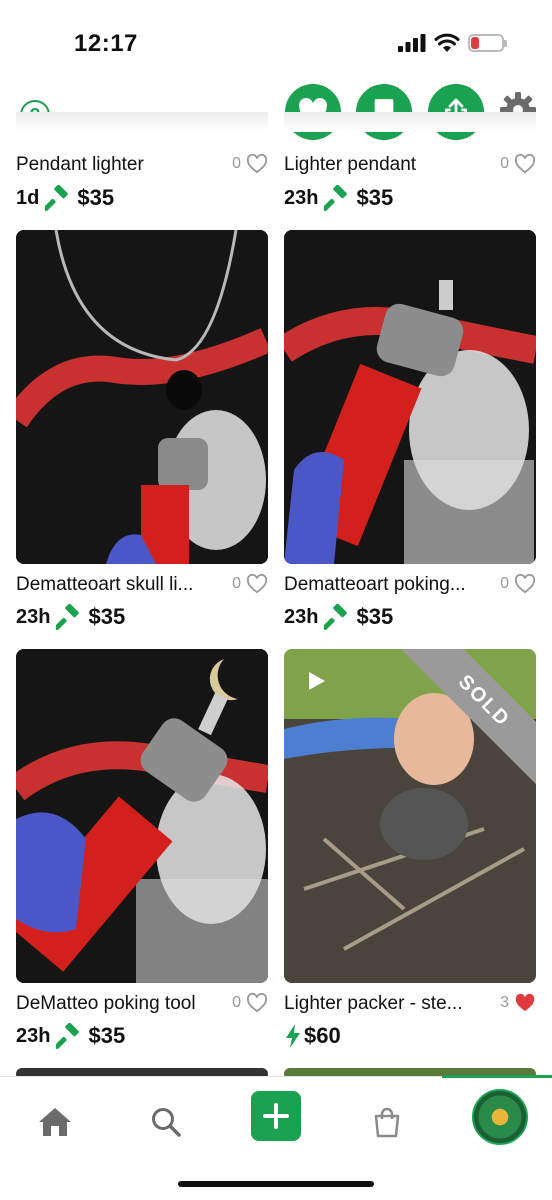 Image resolution: width=552 pixels, height=1200 pixels. Describe the element at coordinates (293, 1036) in the screenshot. I see `lightning-icon` at that location.